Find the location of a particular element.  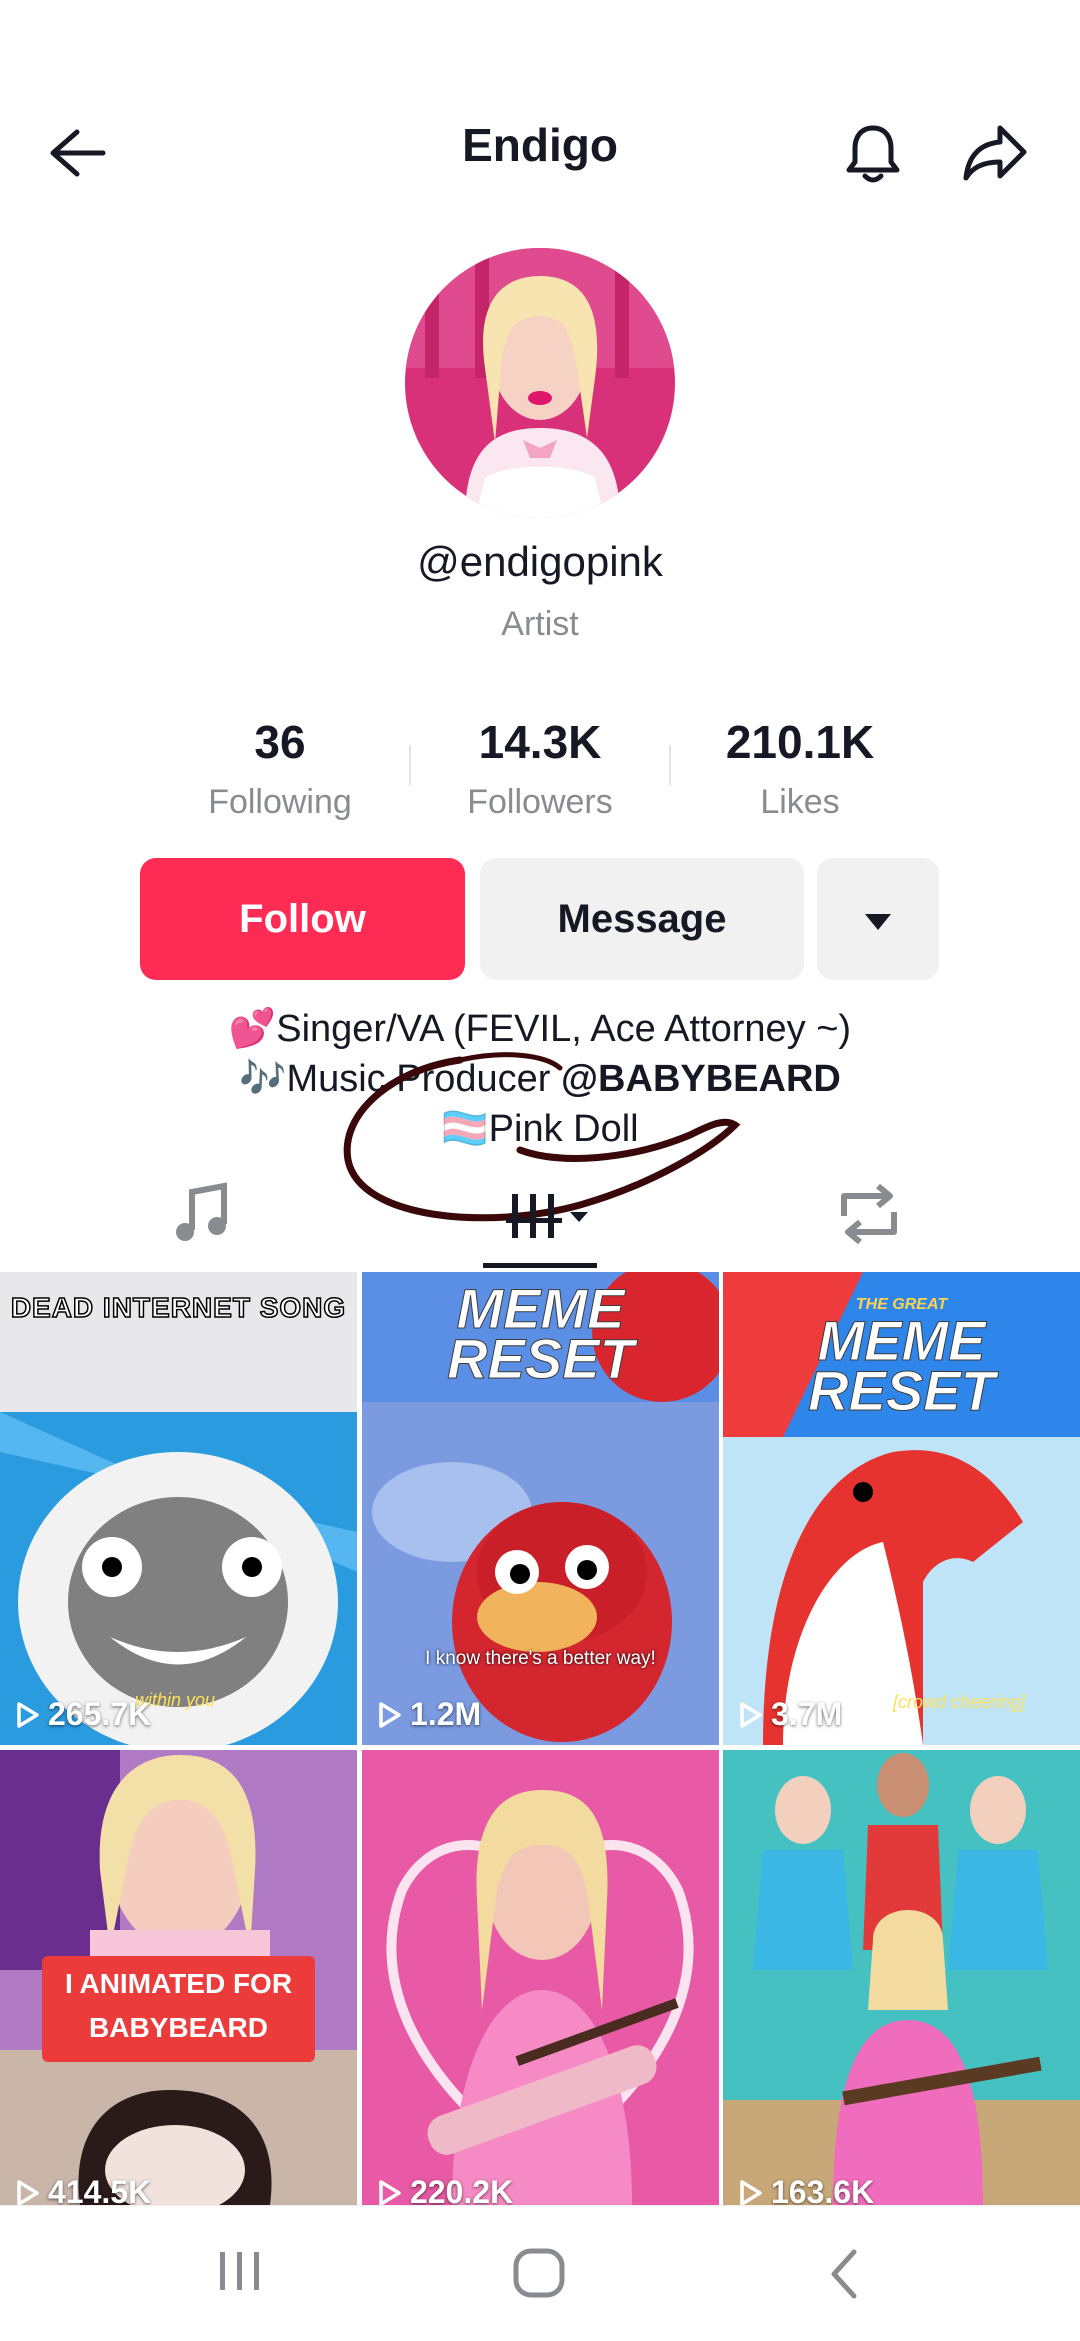

overlay-line-2: BABYBEARD is located at coordinates (178, 2027).